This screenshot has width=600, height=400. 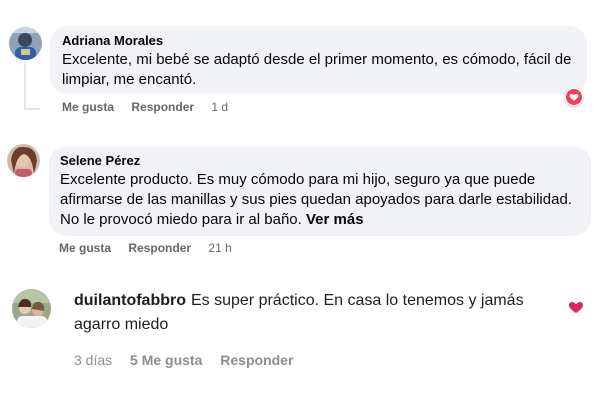 I want to click on see-more-link: Ver más, so click(x=335, y=219).